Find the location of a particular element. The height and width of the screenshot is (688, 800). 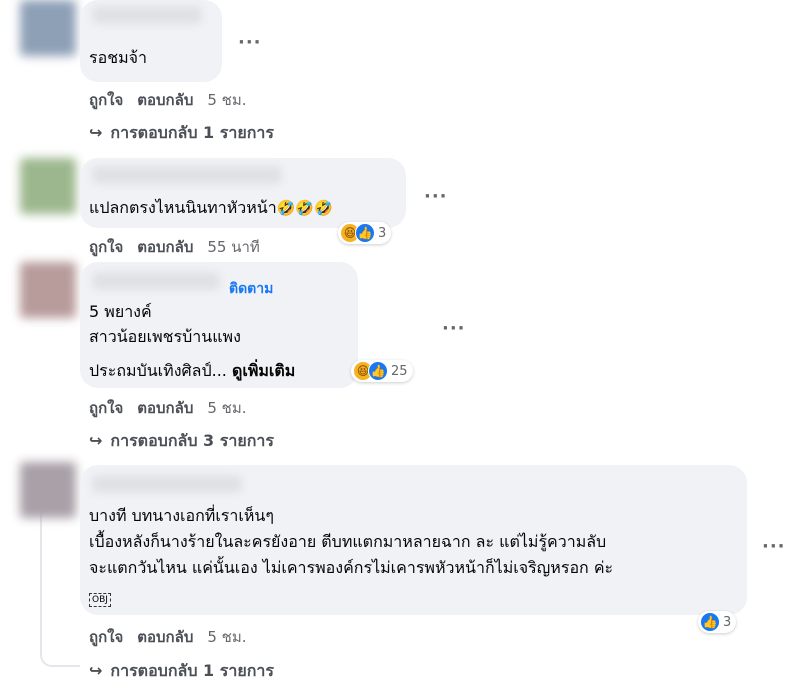

reaction-summary: 😆 👍 3 is located at coordinates (365, 233).